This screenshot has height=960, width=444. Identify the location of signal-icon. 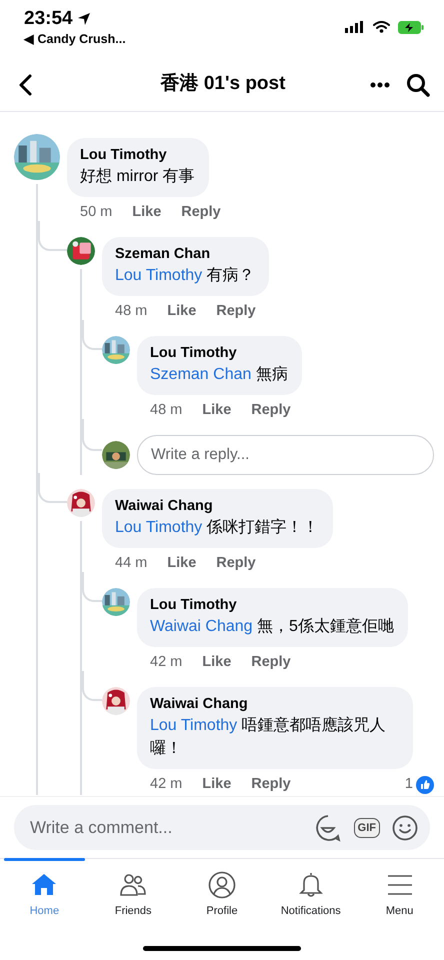
(355, 27).